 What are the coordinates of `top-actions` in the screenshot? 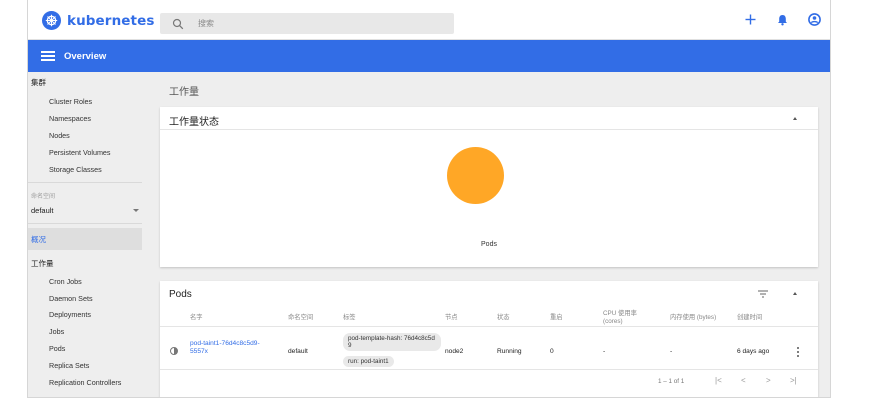 It's located at (782, 19).